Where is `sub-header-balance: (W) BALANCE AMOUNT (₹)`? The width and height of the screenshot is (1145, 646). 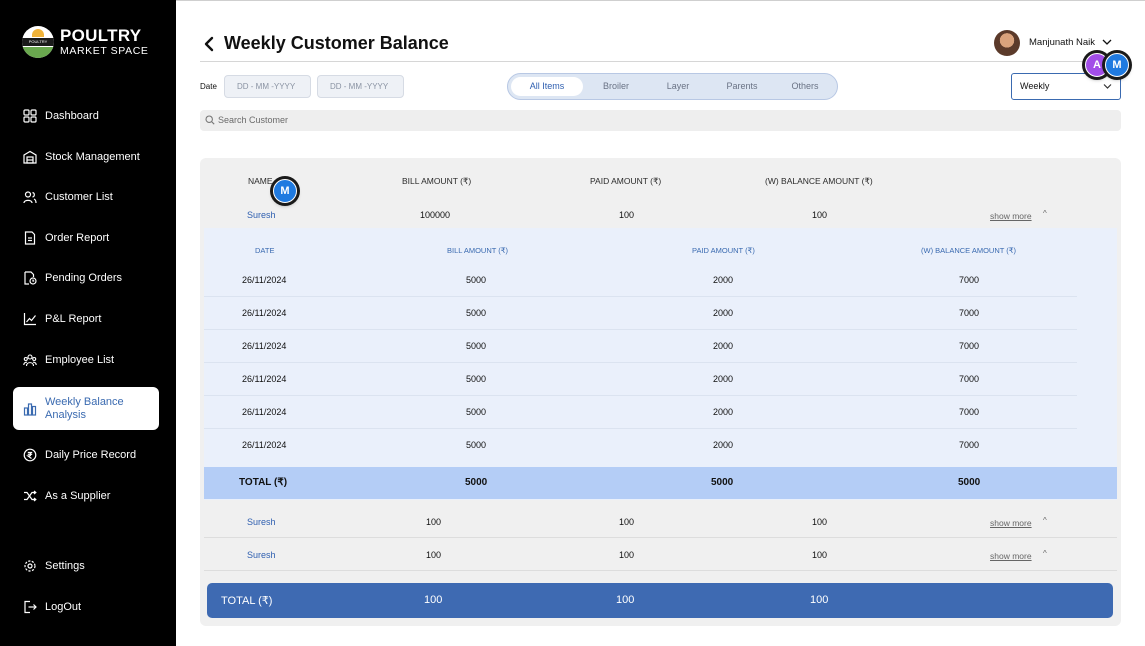 sub-header-balance: (W) BALANCE AMOUNT (₹) is located at coordinates (969, 250).